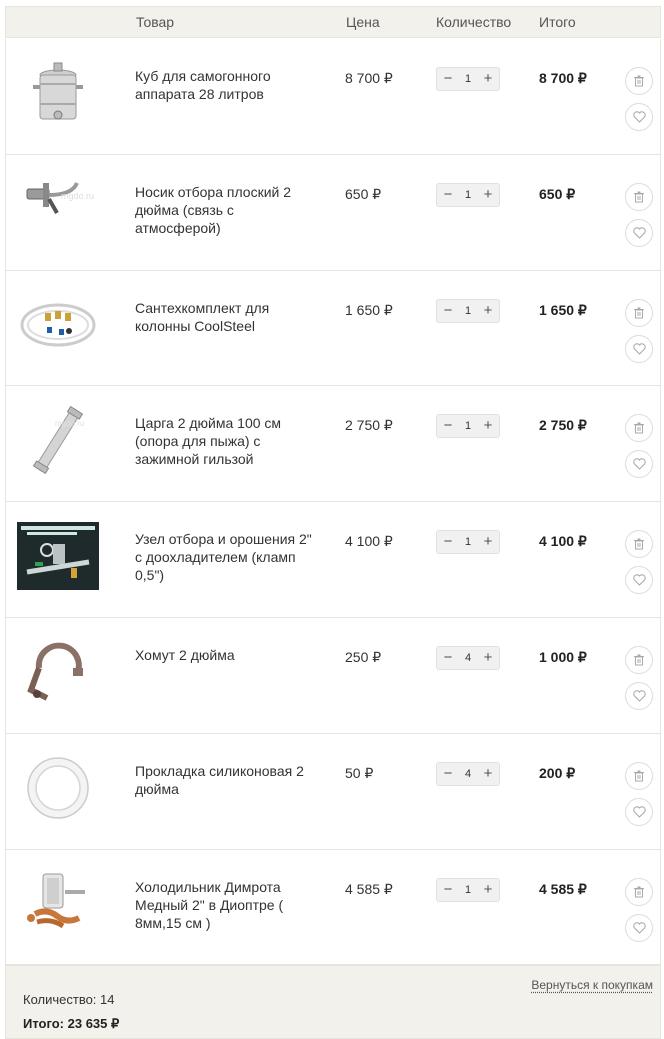 The image size is (664, 1039). Describe the element at coordinates (58, 440) in the screenshot. I see `column-tube-image: mgdo.ru` at that location.